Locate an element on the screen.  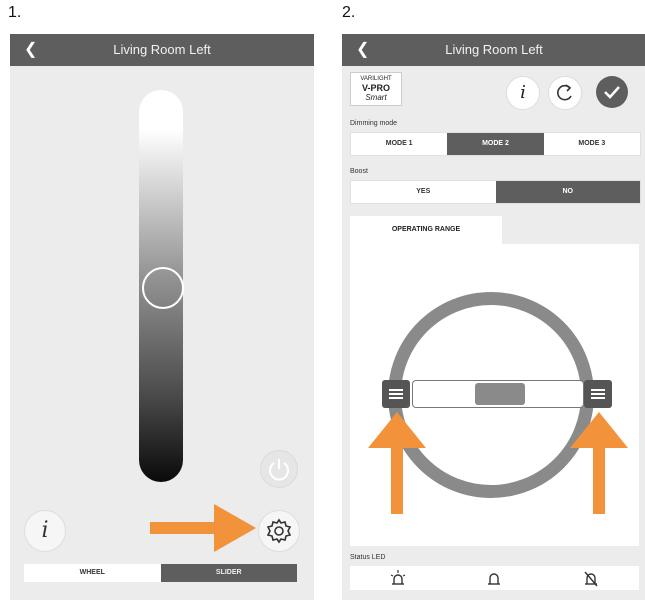
led-icon is located at coordinates (494, 579).